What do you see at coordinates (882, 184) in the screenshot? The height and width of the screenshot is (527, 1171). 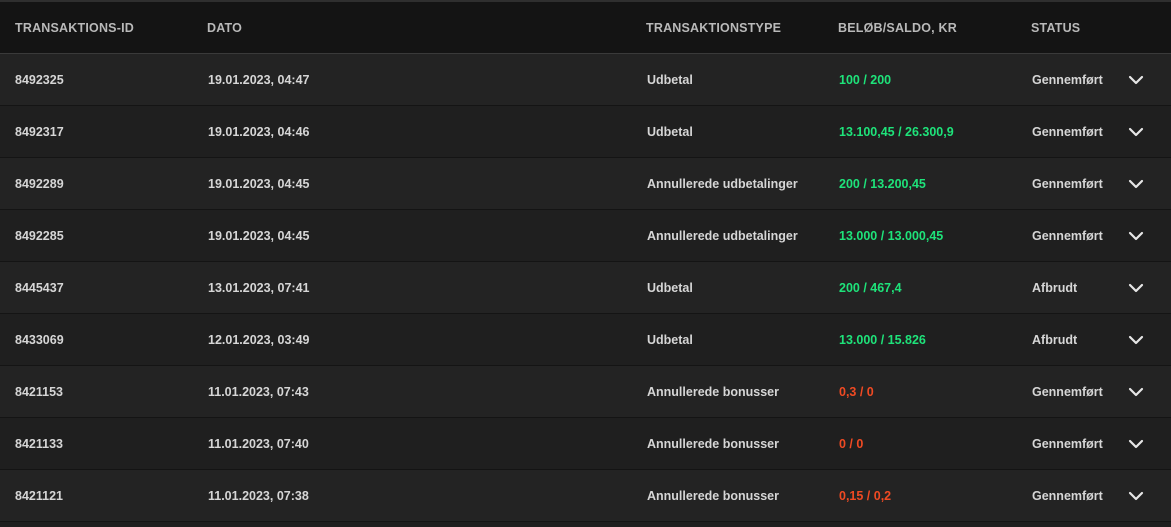 I see `amount-balance: 200 / 13.200,45` at bounding box center [882, 184].